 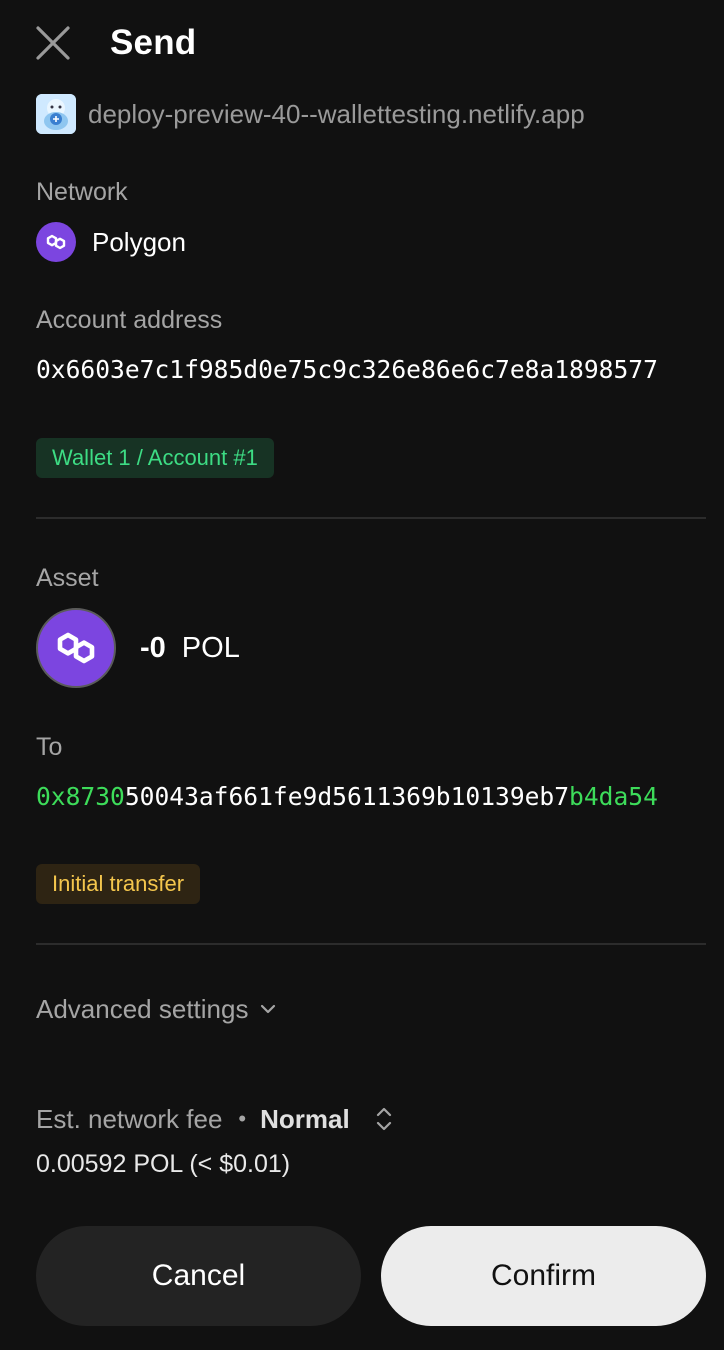 What do you see at coordinates (198, 1276) in the screenshot?
I see `cancel-button: Cancel` at bounding box center [198, 1276].